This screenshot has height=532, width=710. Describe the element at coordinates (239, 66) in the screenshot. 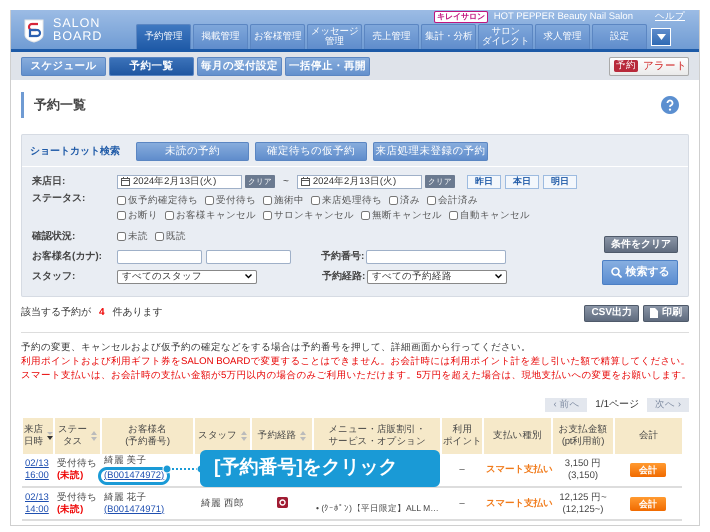

I see `sub-tab: 毎月の受付設定` at that location.